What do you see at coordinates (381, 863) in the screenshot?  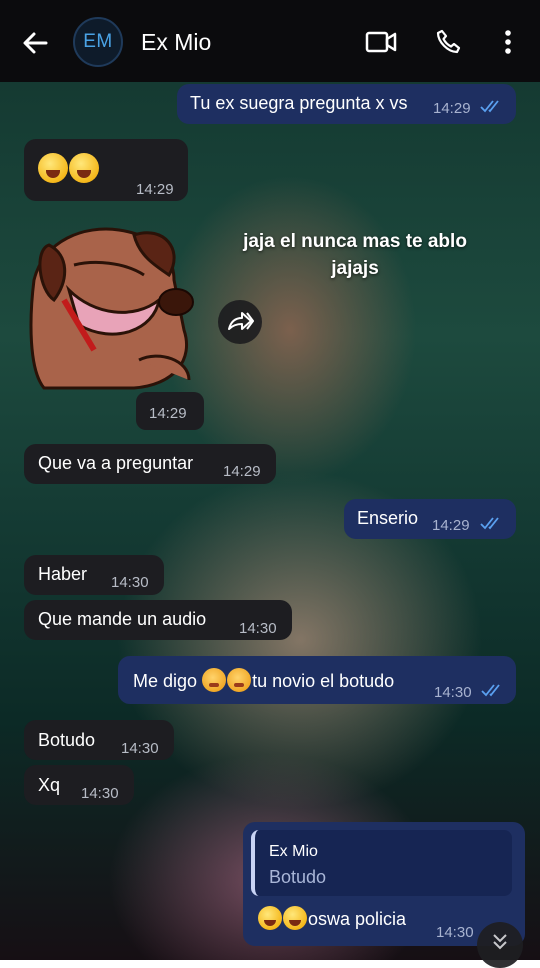 I see `quoted-message: Ex Mio Botudo` at bounding box center [381, 863].